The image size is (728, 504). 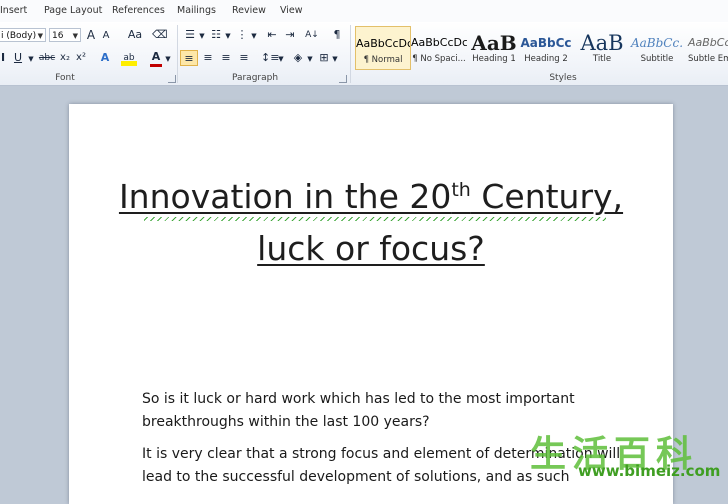 I want to click on watermark-url: www.bimeiz.com, so click(x=649, y=471).